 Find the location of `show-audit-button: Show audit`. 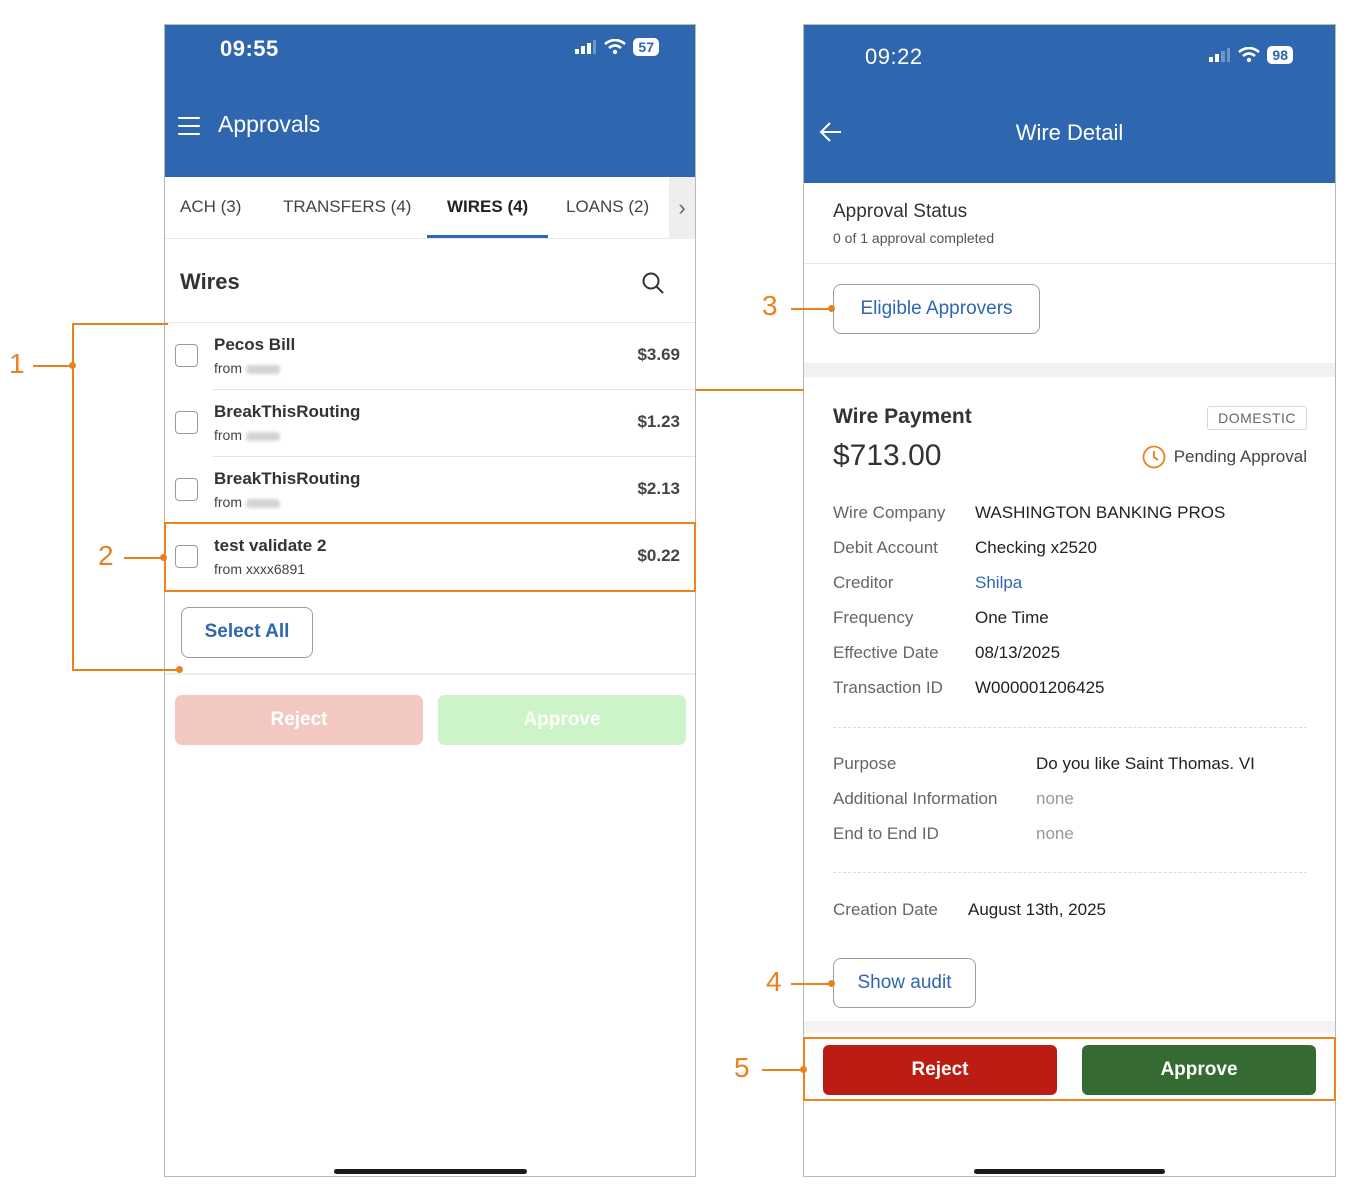

show-audit-button: Show audit is located at coordinates (904, 983).